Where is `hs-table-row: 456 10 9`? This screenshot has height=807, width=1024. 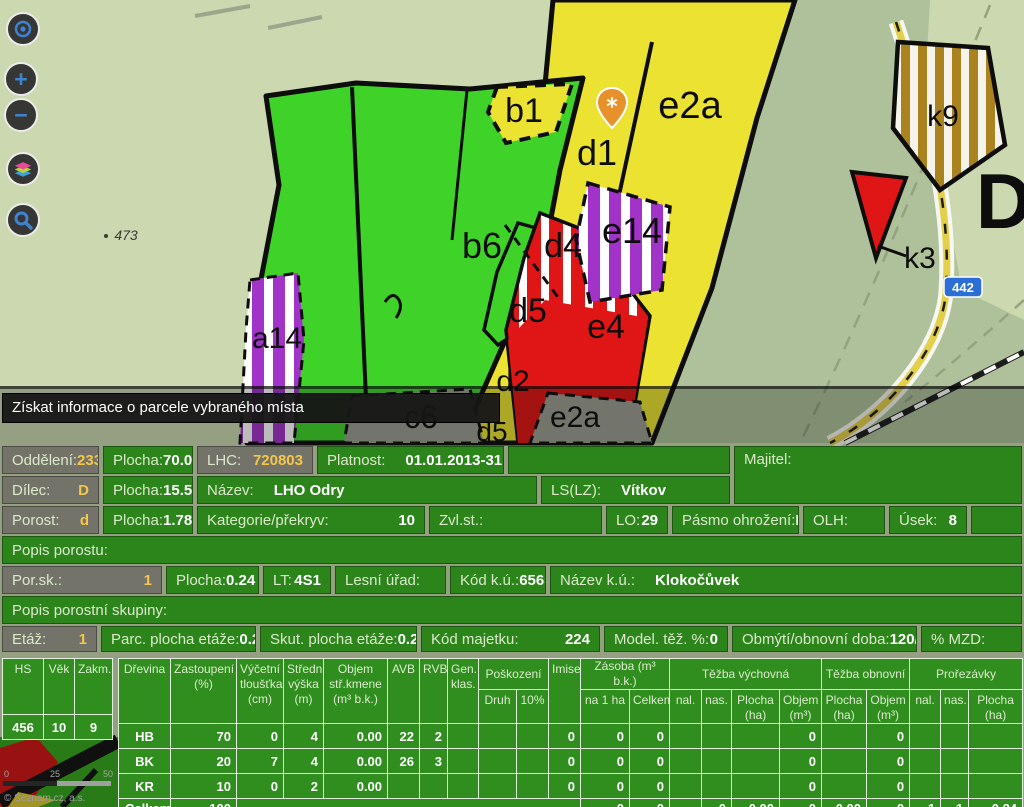 hs-table-row: 456 10 9 is located at coordinates (57, 727).